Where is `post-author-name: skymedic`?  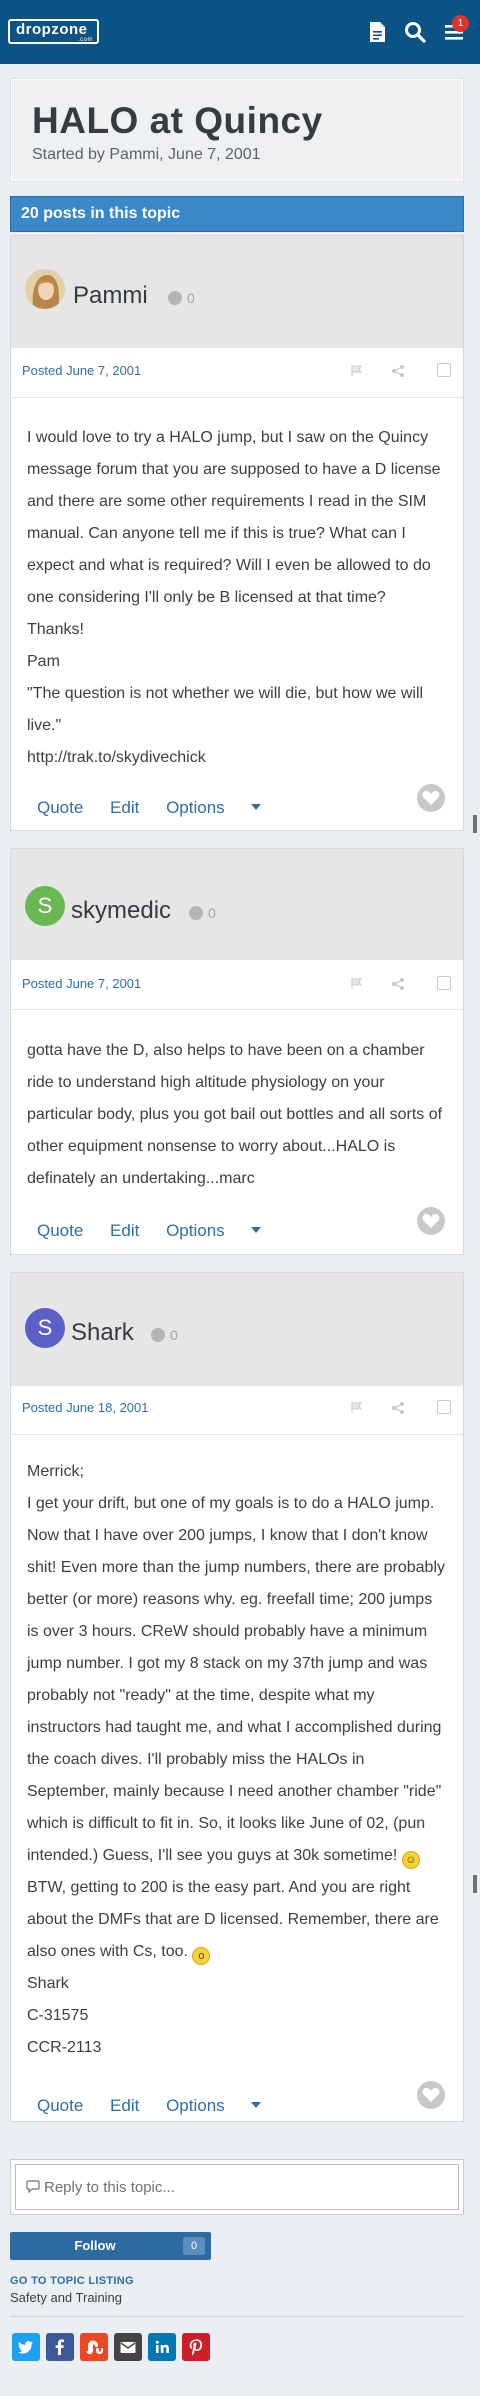 post-author-name: skymedic is located at coordinates (121, 911).